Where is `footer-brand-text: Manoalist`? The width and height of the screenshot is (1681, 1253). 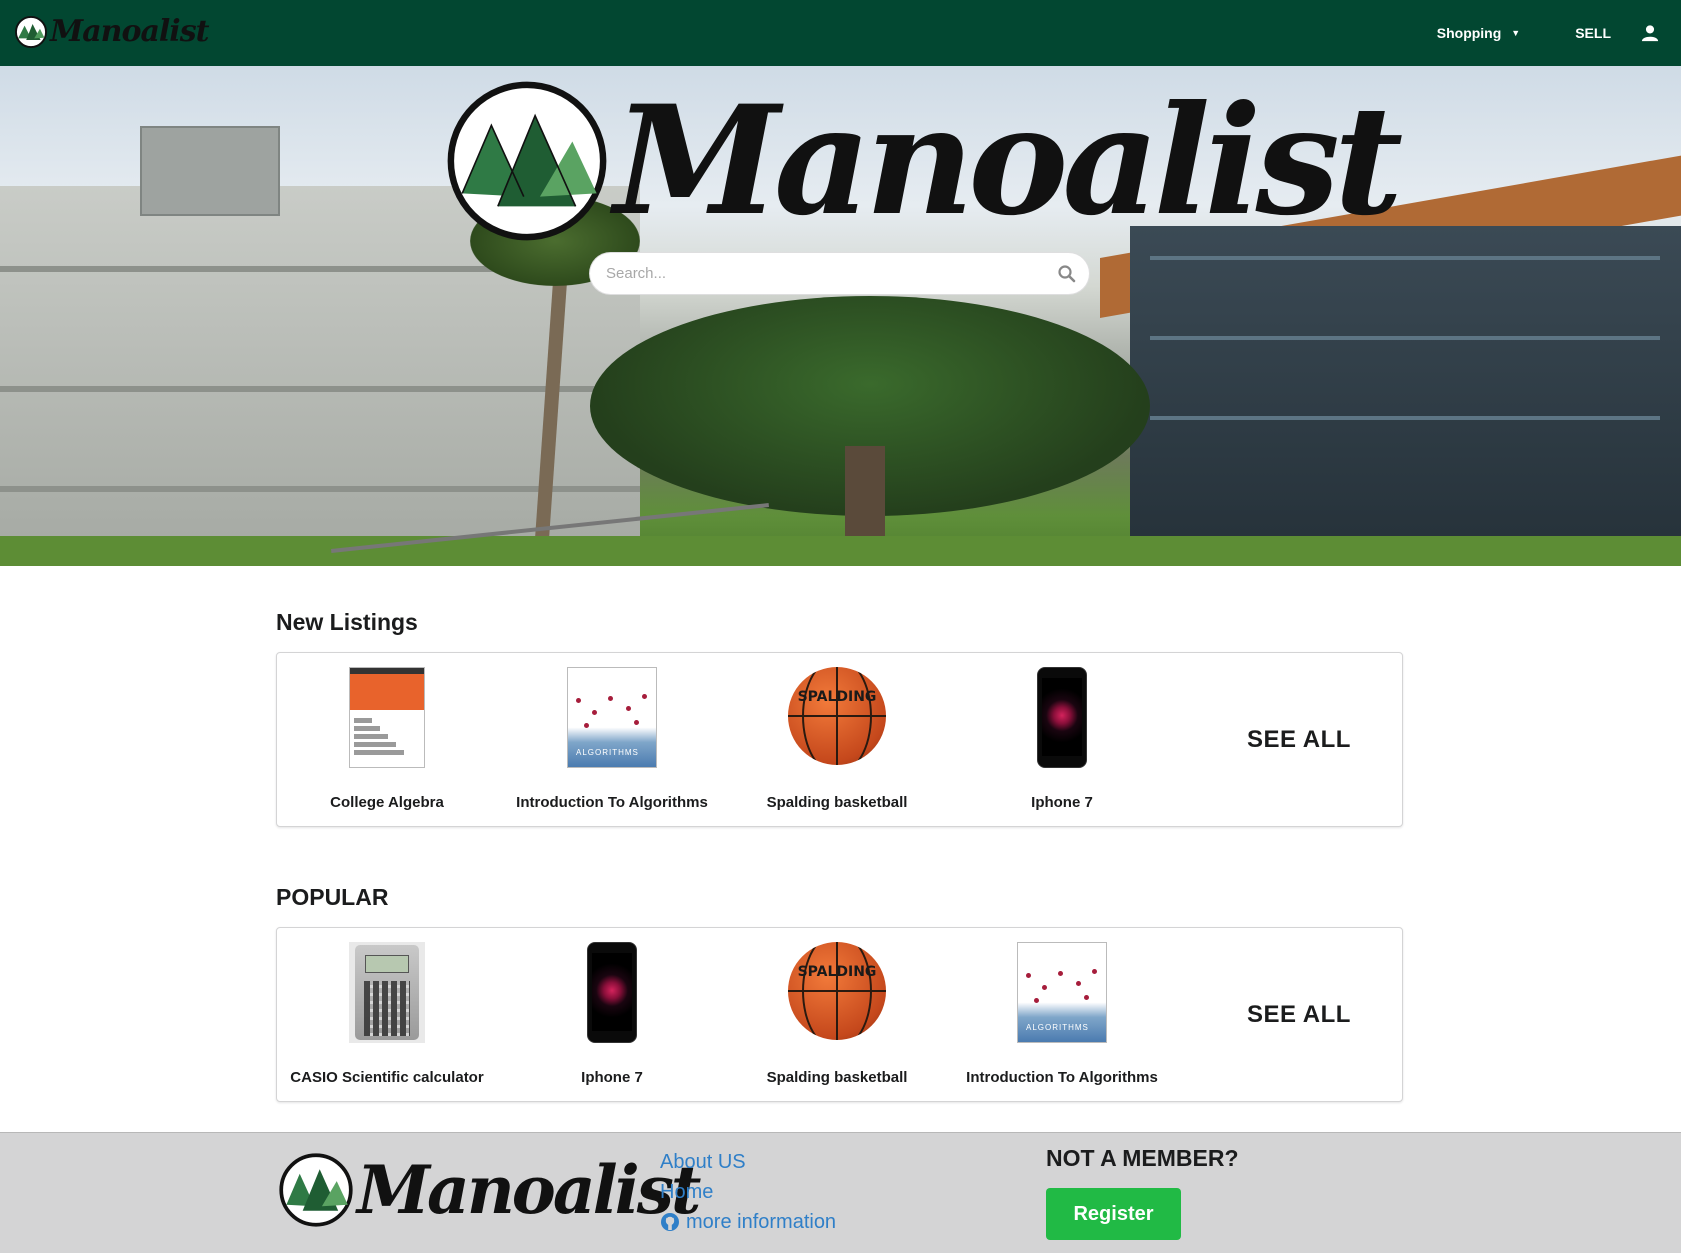
footer-brand-text: Manoalist is located at coordinates (529, 1190).